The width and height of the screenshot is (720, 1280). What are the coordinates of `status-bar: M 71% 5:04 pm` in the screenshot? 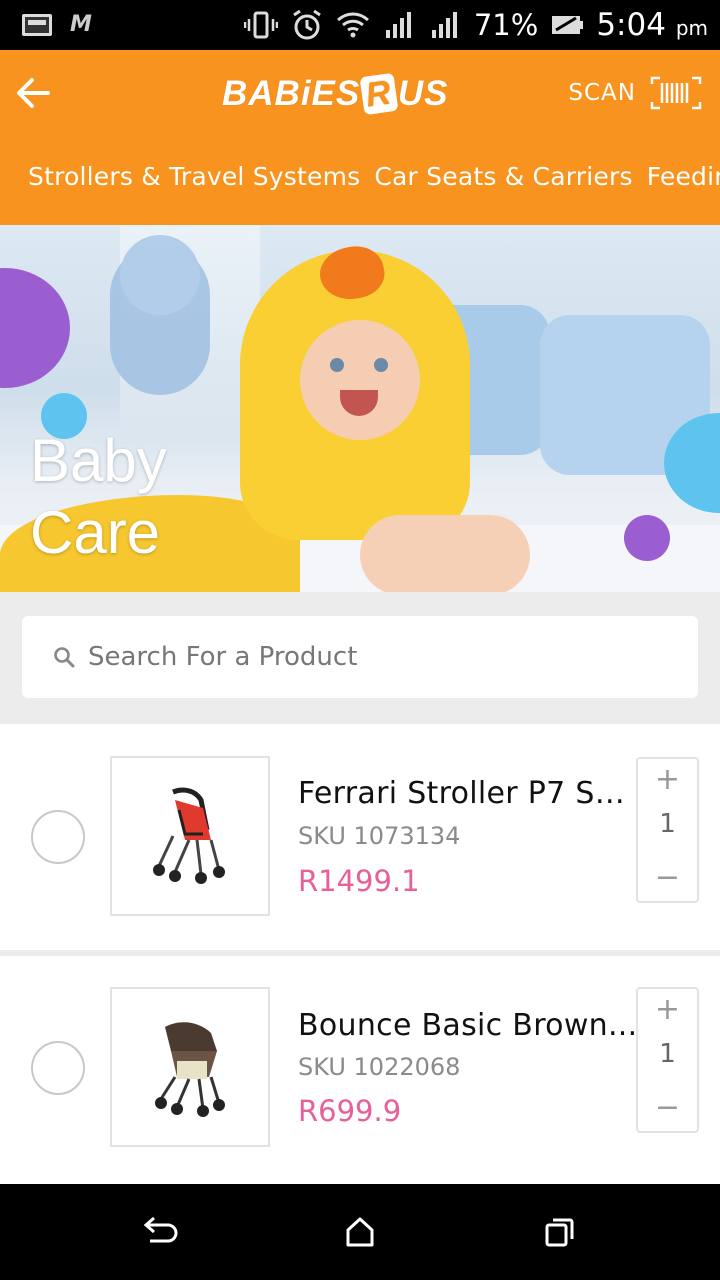 It's located at (360, 25).